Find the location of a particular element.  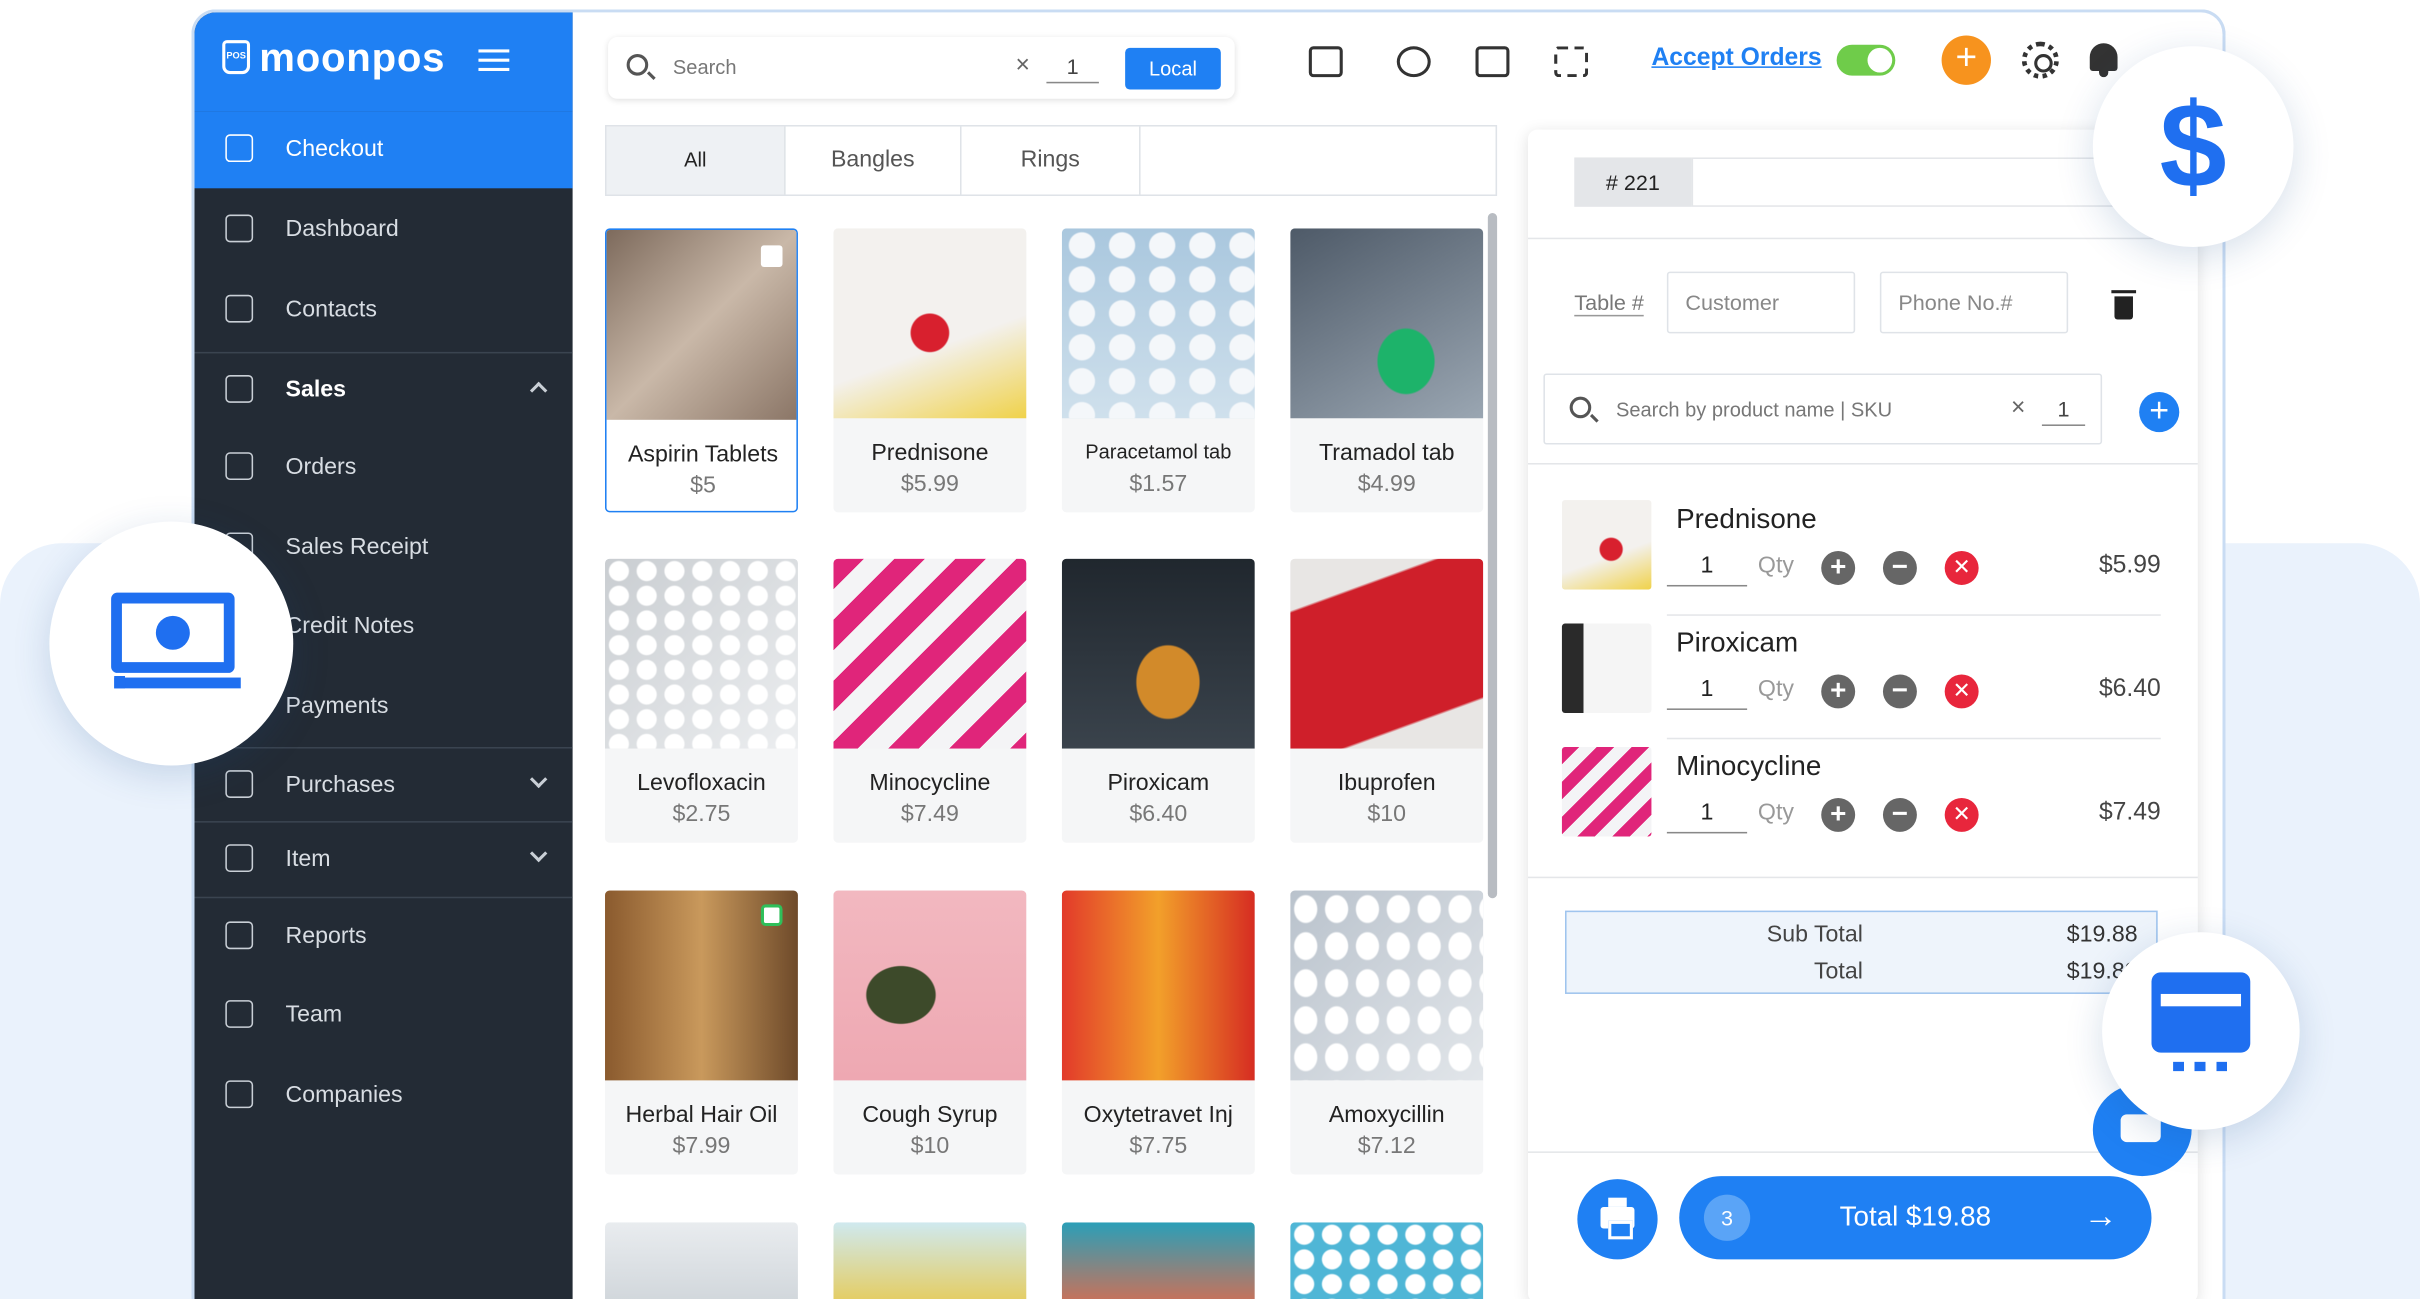

product-card-minocycline: Minocycline $7.49 is located at coordinates (930, 700).